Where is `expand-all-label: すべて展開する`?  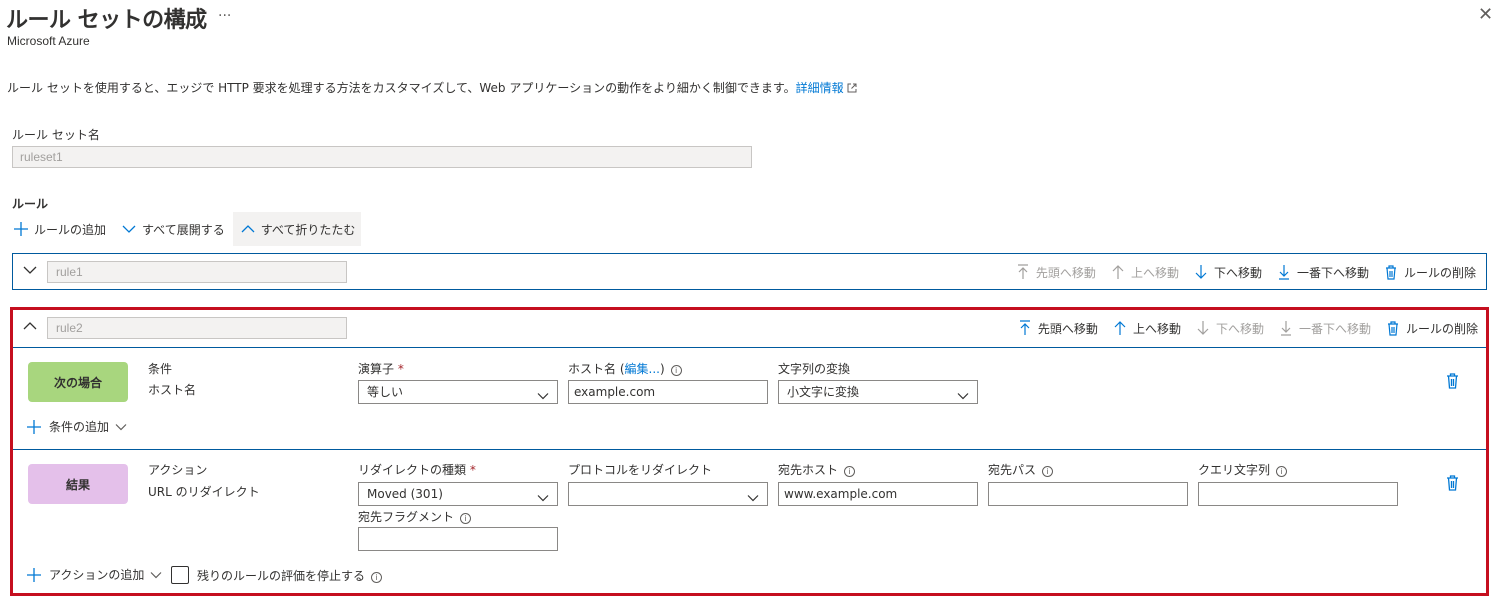
expand-all-label: すべて展開する is located at coordinates (183, 229).